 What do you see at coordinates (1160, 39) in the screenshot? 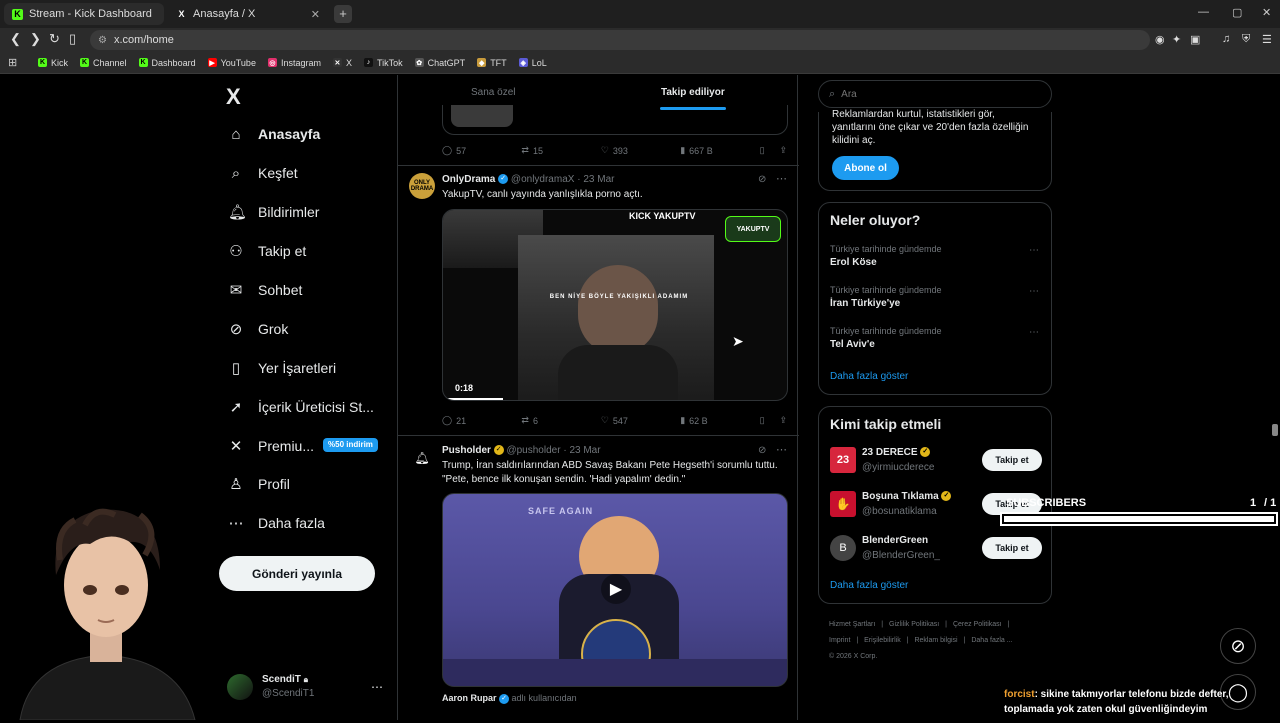
I see `extension-icon: ◉` at bounding box center [1160, 39].